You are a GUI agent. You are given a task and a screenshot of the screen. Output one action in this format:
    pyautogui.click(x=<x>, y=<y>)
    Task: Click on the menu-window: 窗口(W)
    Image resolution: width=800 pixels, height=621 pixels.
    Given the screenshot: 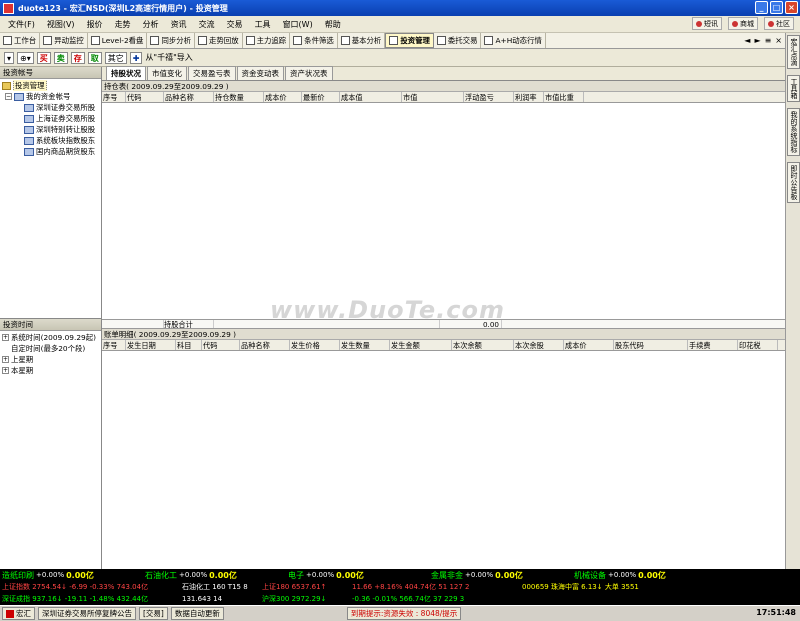 What is the action you would take?
    pyautogui.click(x=298, y=24)
    